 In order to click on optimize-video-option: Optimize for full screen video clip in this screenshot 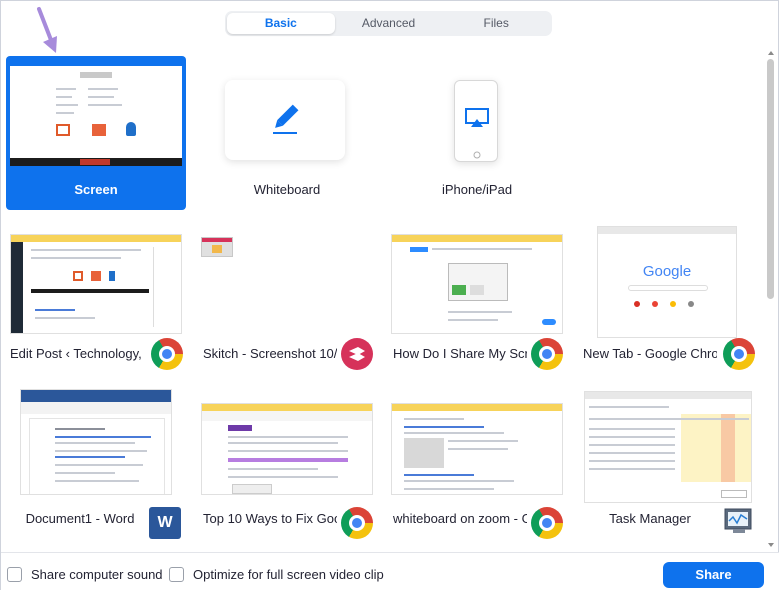, I will do `click(276, 574)`.